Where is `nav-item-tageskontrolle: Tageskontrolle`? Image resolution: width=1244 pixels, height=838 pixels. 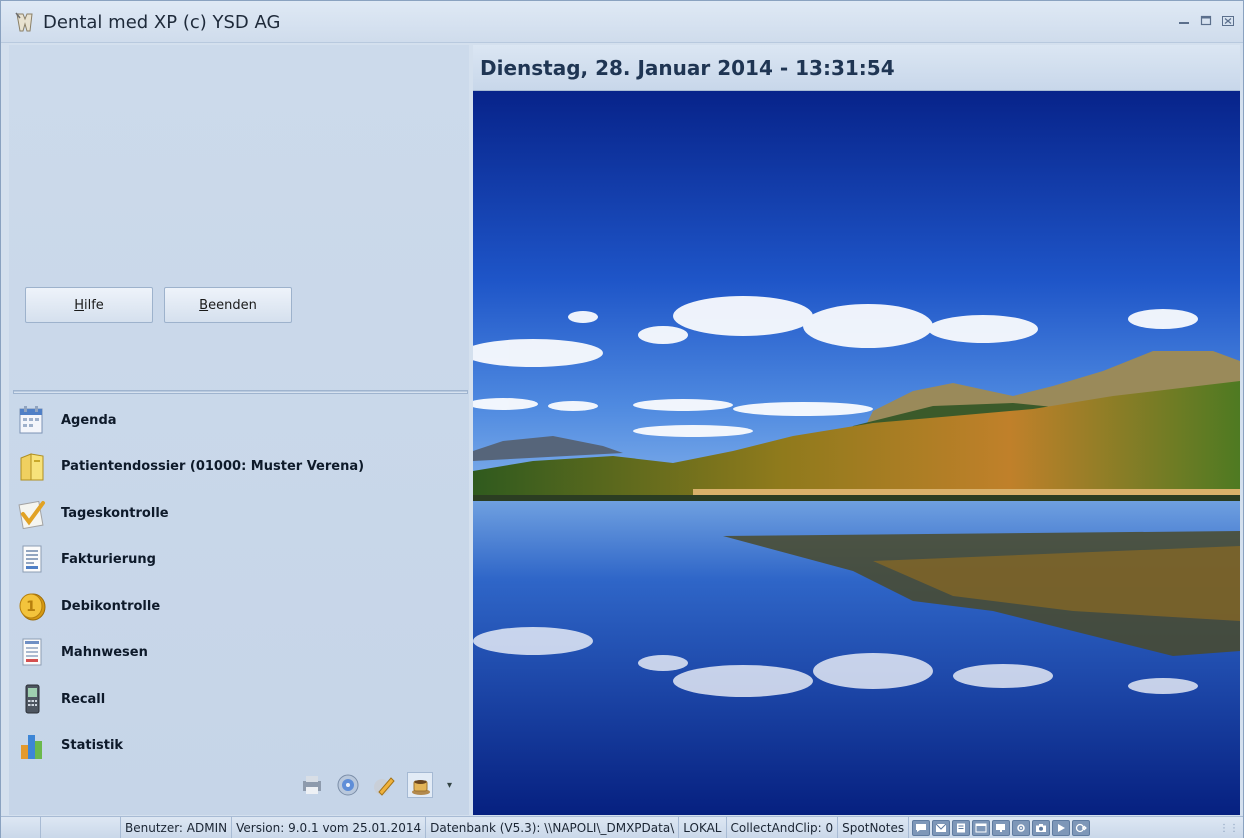 nav-item-tageskontrolle: Tageskontrolle is located at coordinates (229, 513).